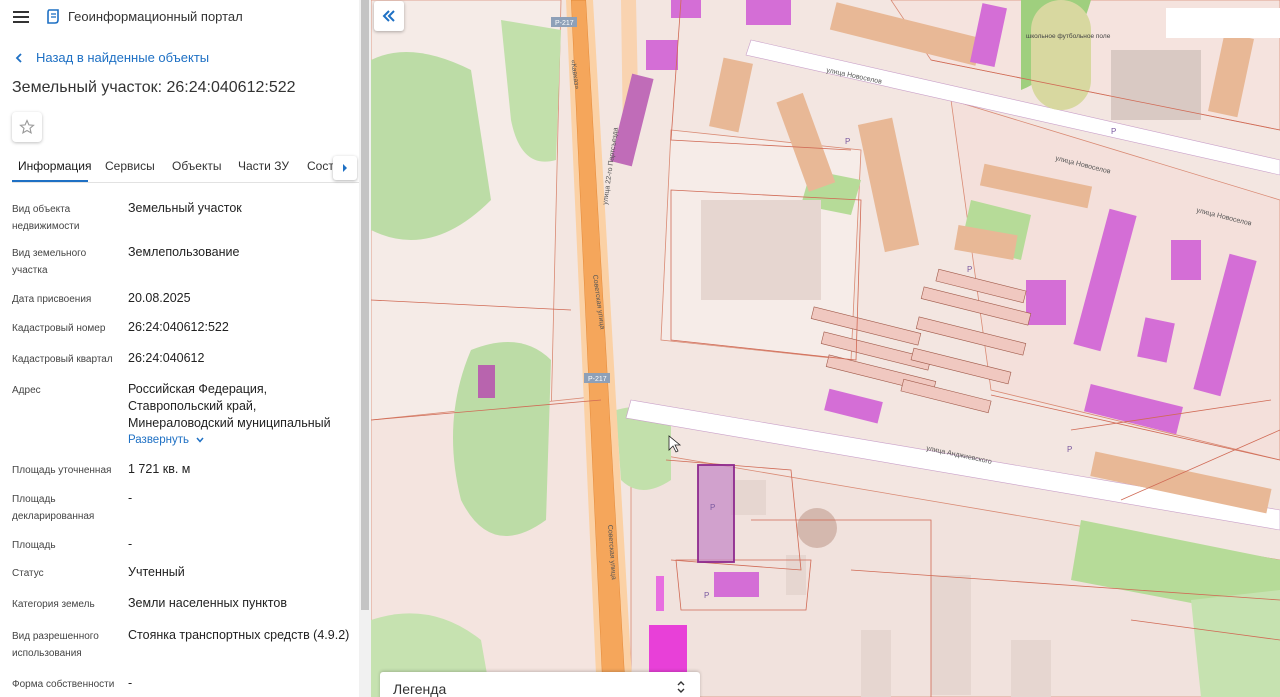 This screenshot has width=1280, height=697. I want to click on field-value-permitted-use: Стоянка транспортных средств (4.9.2), so click(239, 635).